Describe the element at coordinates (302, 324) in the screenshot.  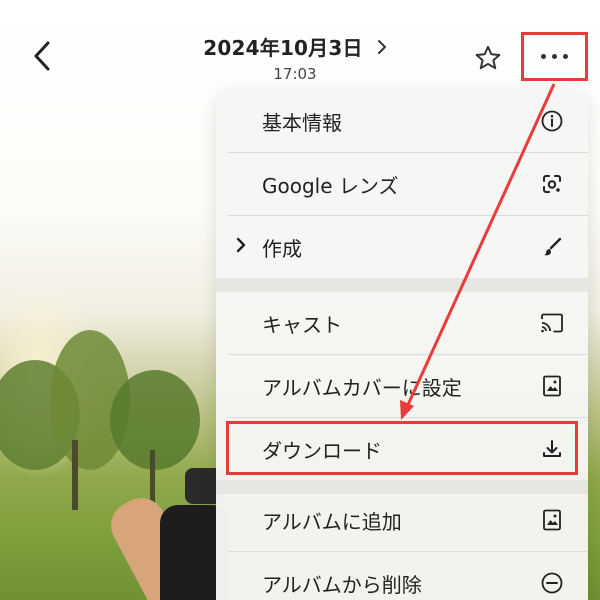
I see `menu-item-label: キャスト` at that location.